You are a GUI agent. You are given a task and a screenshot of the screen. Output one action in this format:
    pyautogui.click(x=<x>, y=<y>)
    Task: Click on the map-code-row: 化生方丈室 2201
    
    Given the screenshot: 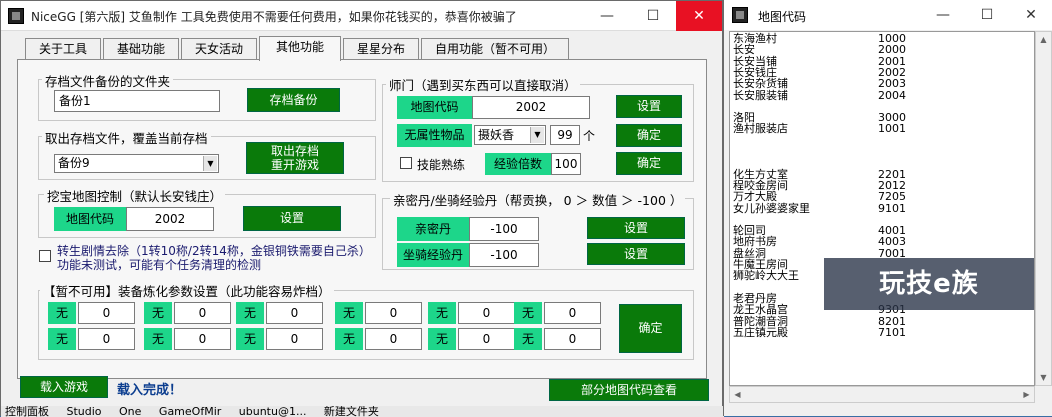 What is the action you would take?
    pyautogui.click(x=858, y=174)
    